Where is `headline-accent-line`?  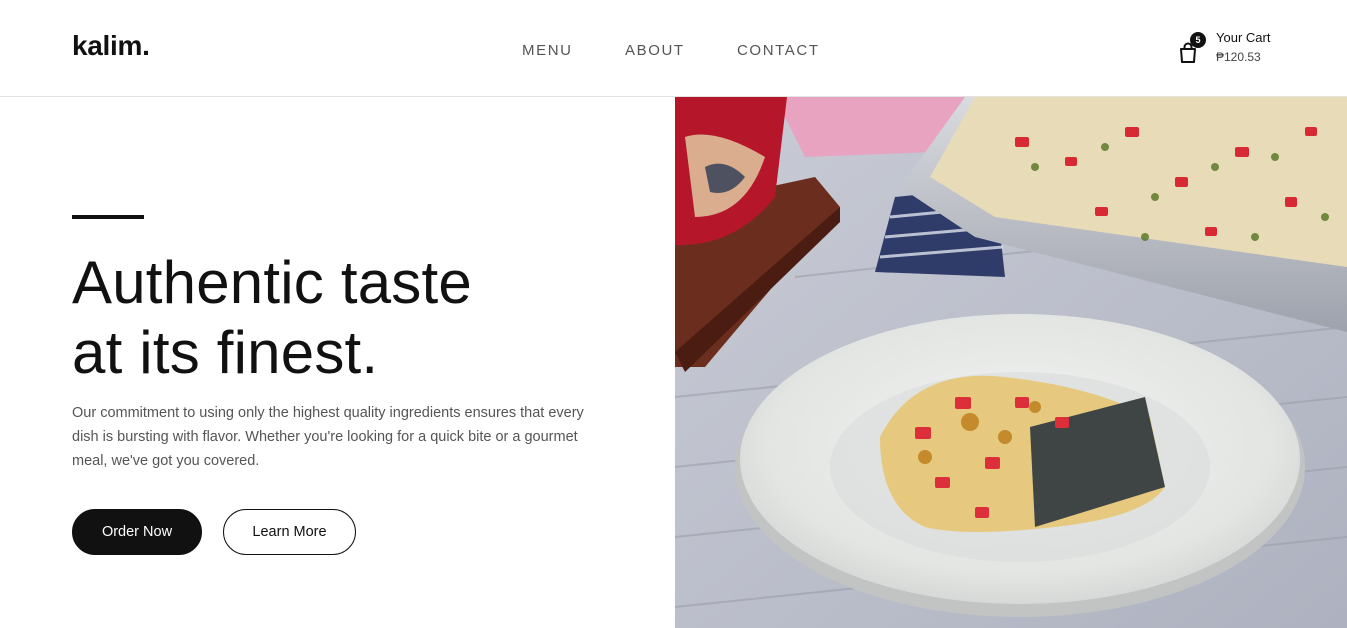 headline-accent-line is located at coordinates (108, 217).